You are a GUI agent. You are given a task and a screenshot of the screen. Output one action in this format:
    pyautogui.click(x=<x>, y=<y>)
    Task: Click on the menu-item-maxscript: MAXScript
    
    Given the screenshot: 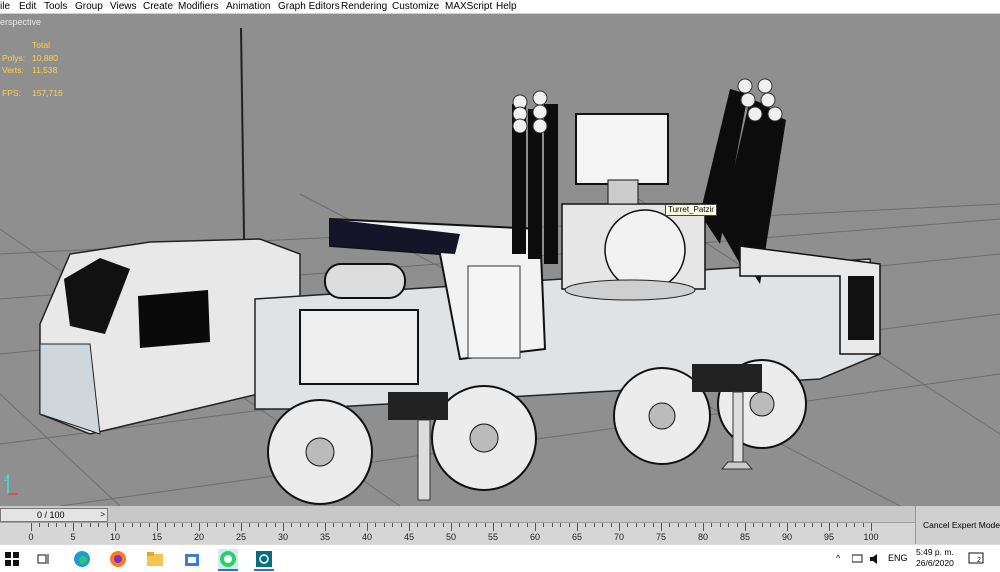 What is the action you would take?
    pyautogui.click(x=468, y=6)
    